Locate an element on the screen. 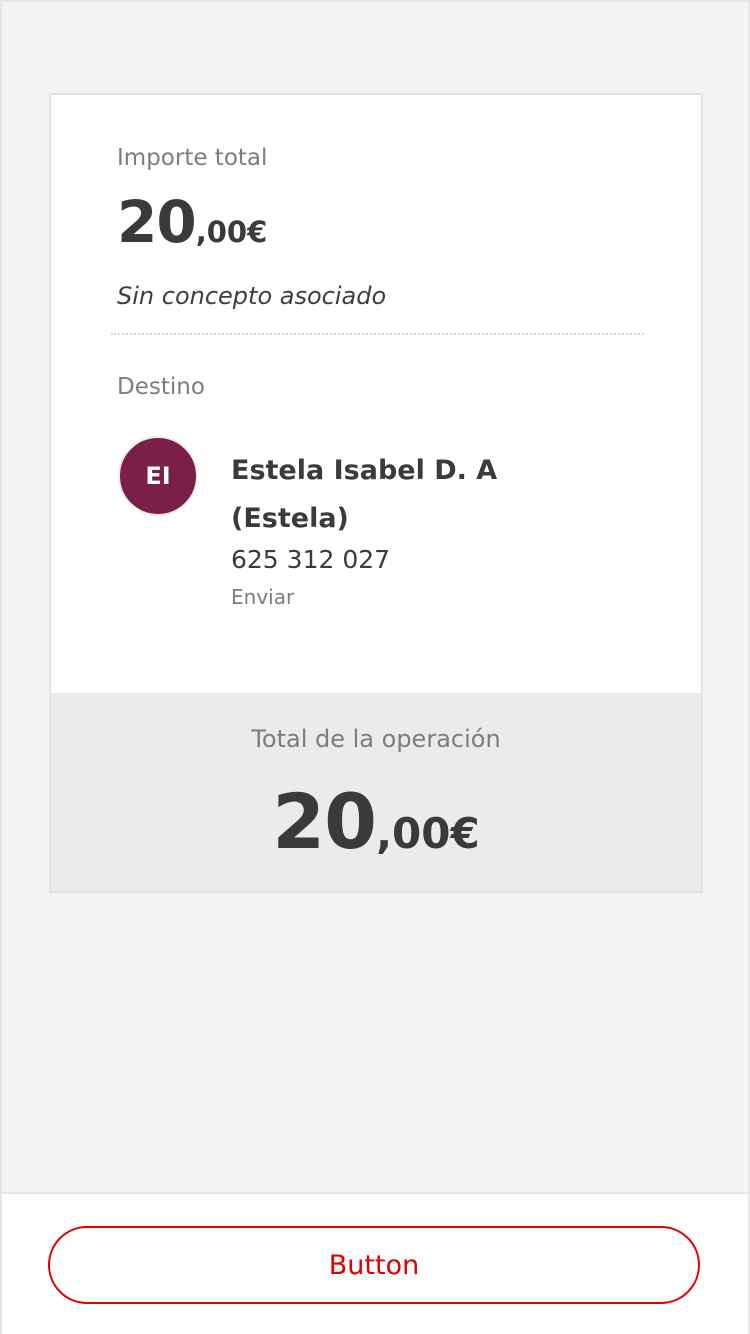 Image resolution: width=750 pixels, height=1334 pixels. primary-button: Button is located at coordinates (374, 1265).